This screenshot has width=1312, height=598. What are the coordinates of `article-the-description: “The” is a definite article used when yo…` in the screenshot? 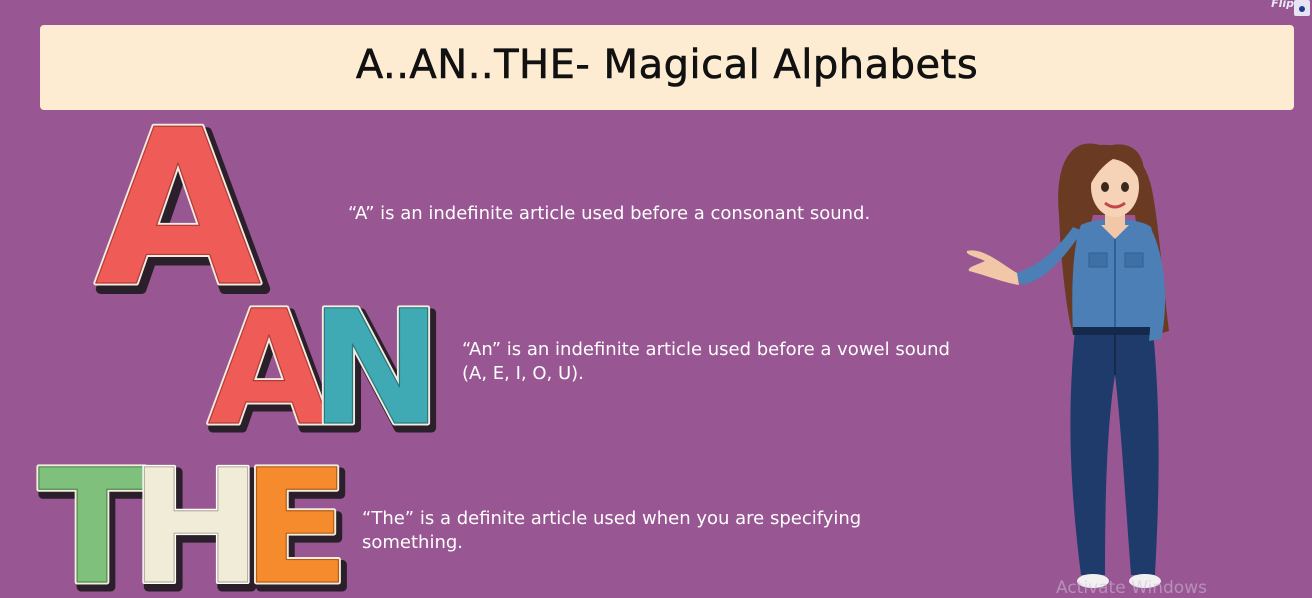 It's located at (612, 530).